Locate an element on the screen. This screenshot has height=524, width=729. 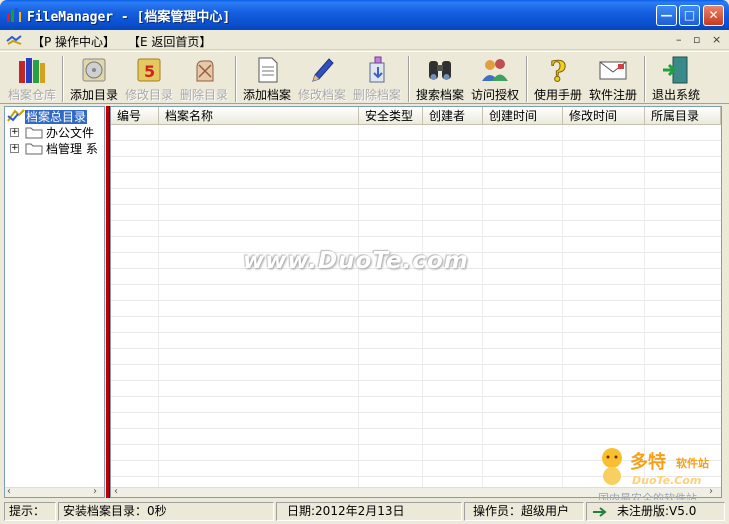
tree-item-archive-mgmt: + 档管理 系 is located at coordinates (54, 148).